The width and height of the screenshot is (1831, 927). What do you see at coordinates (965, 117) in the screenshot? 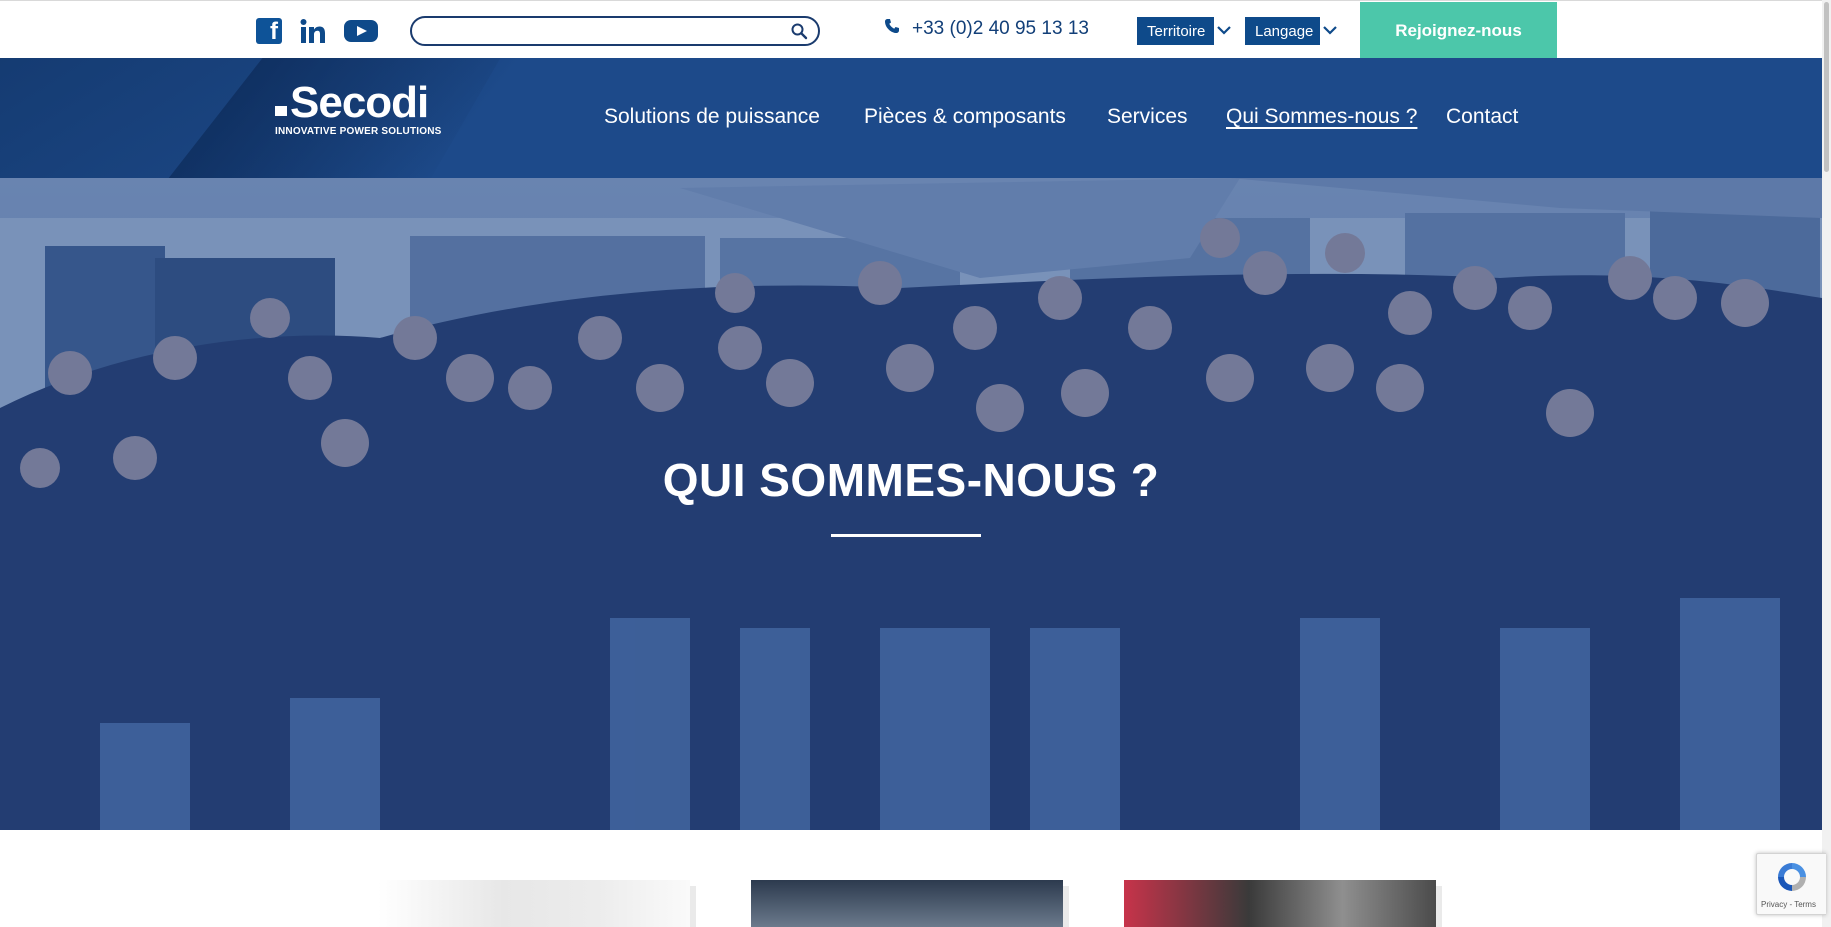
I see `nav-item-pieces-composants: Pièces & composants` at bounding box center [965, 117].